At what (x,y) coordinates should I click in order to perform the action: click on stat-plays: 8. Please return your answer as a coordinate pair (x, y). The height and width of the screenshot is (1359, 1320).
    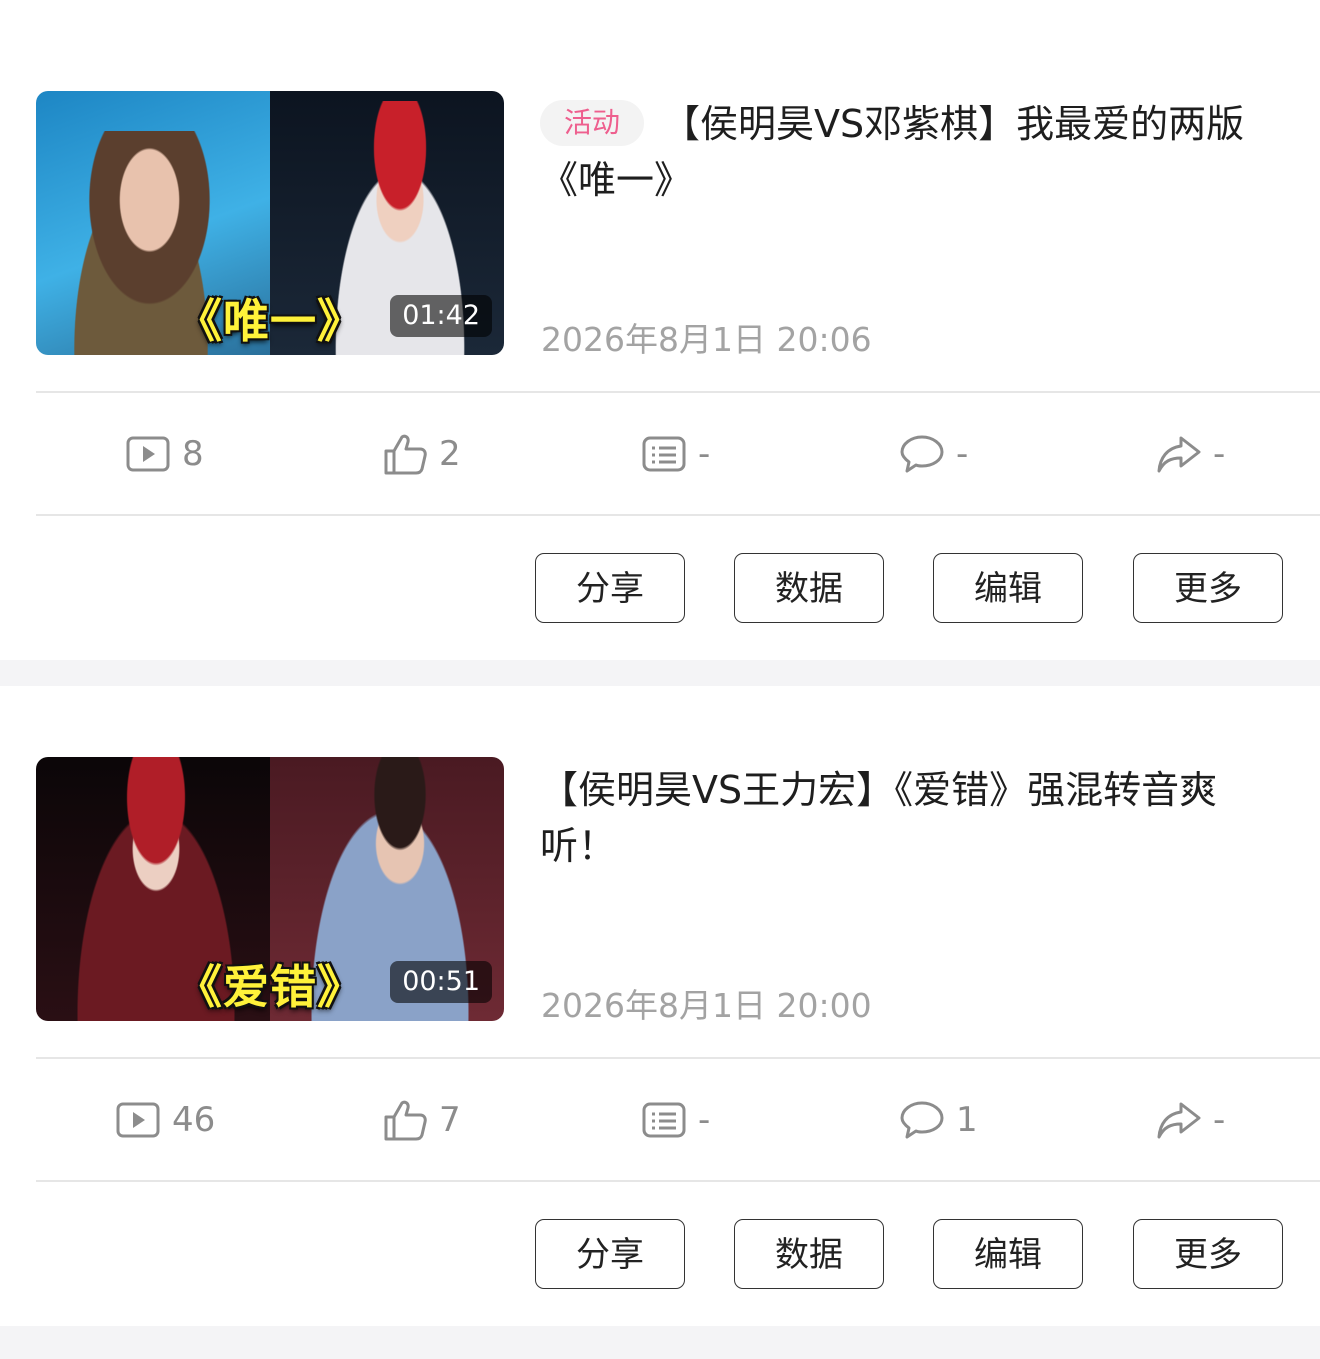
    Looking at the image, I should click on (165, 454).